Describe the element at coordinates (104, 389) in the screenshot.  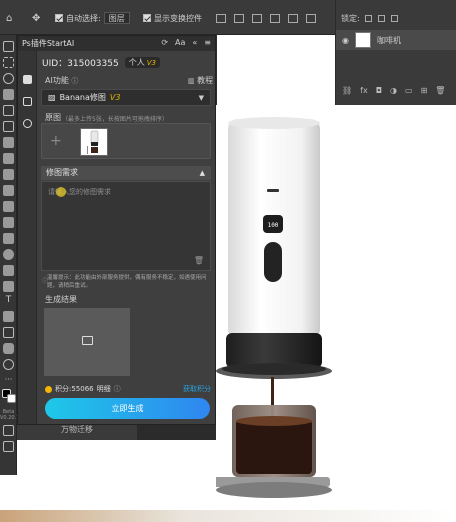
I see `credits-detail: 明细` at that location.